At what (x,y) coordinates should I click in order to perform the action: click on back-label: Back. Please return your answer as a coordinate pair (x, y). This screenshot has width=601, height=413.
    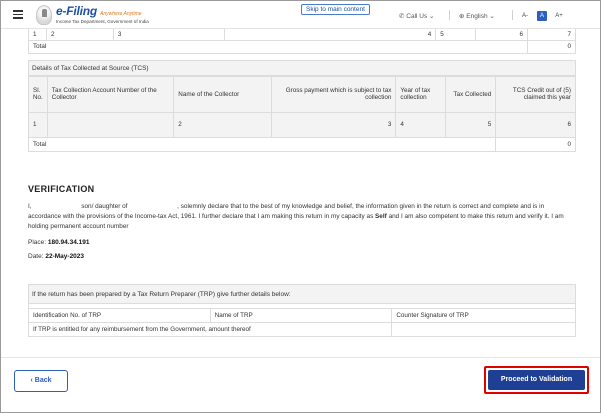
    Looking at the image, I should click on (43, 380).